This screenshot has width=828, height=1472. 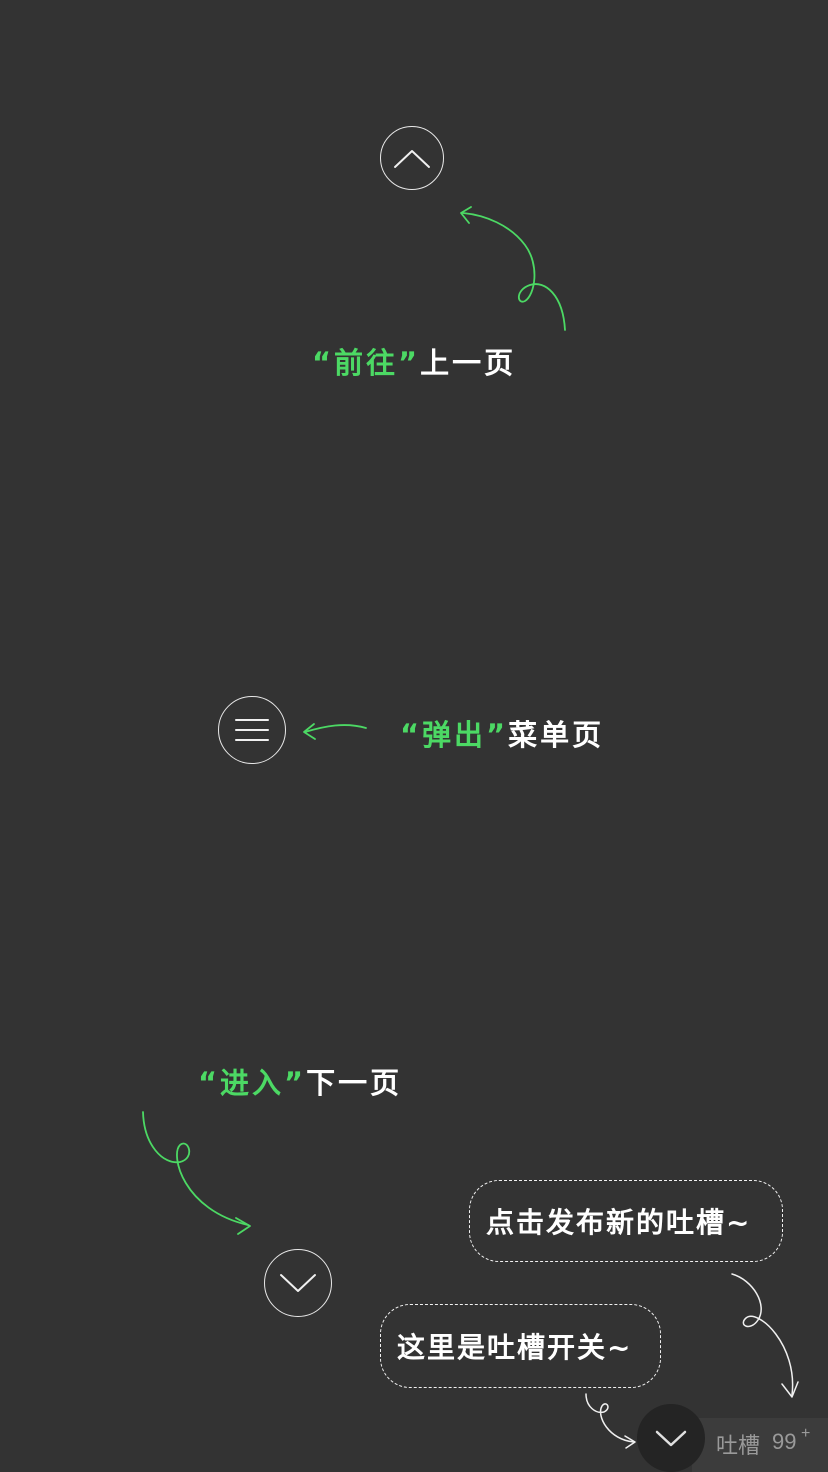 I want to click on hint-arrow-toggle, so click(x=610, y=1421).